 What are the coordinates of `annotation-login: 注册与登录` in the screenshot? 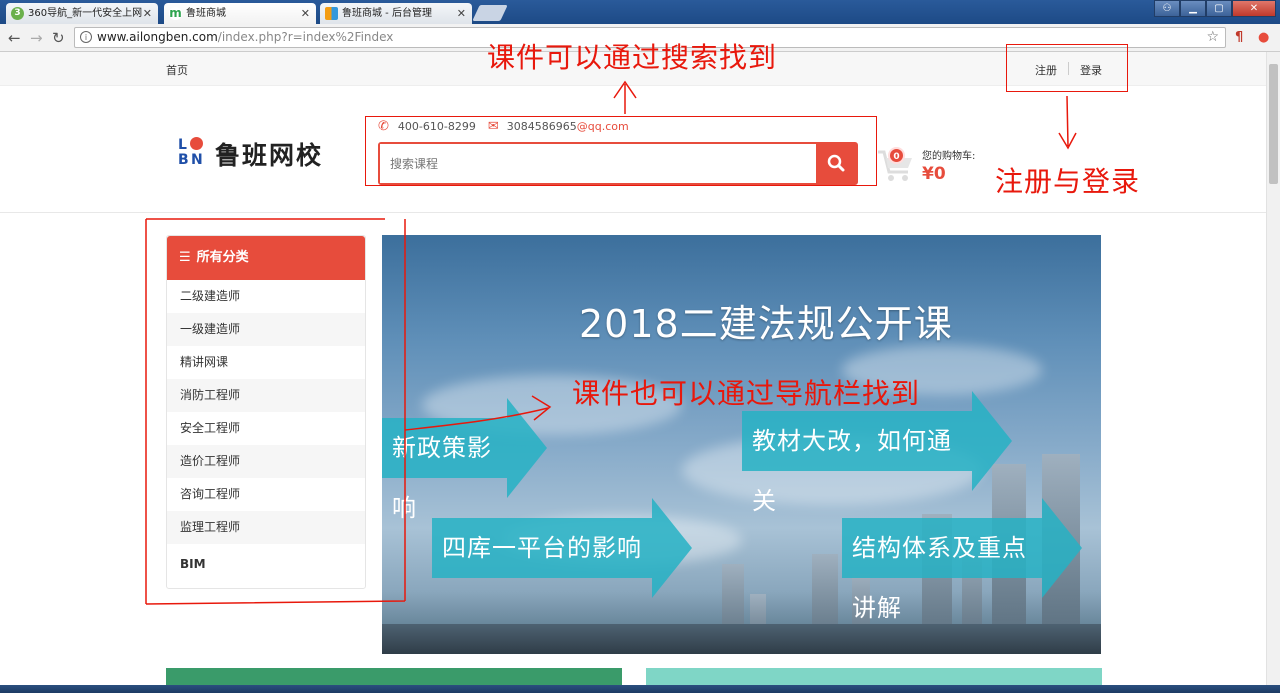 It's located at (1068, 181).